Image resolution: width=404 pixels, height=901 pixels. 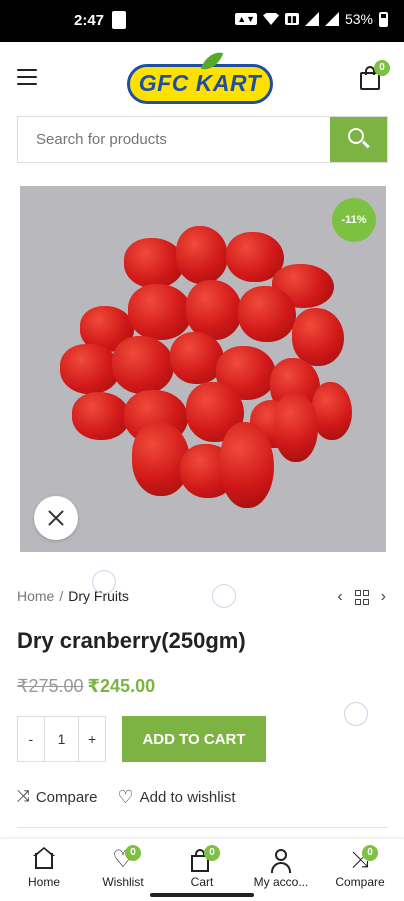 I want to click on volte-icon: ▮▮, so click(x=292, y=19).